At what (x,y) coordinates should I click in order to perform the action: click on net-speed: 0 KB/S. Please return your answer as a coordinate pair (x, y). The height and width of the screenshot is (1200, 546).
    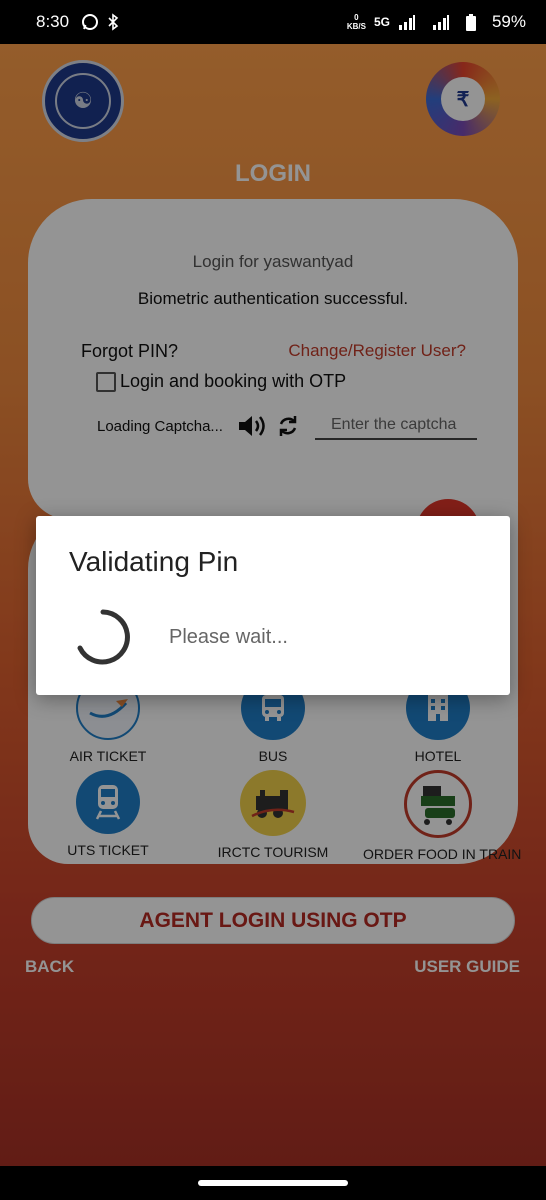
    Looking at the image, I should click on (356, 22).